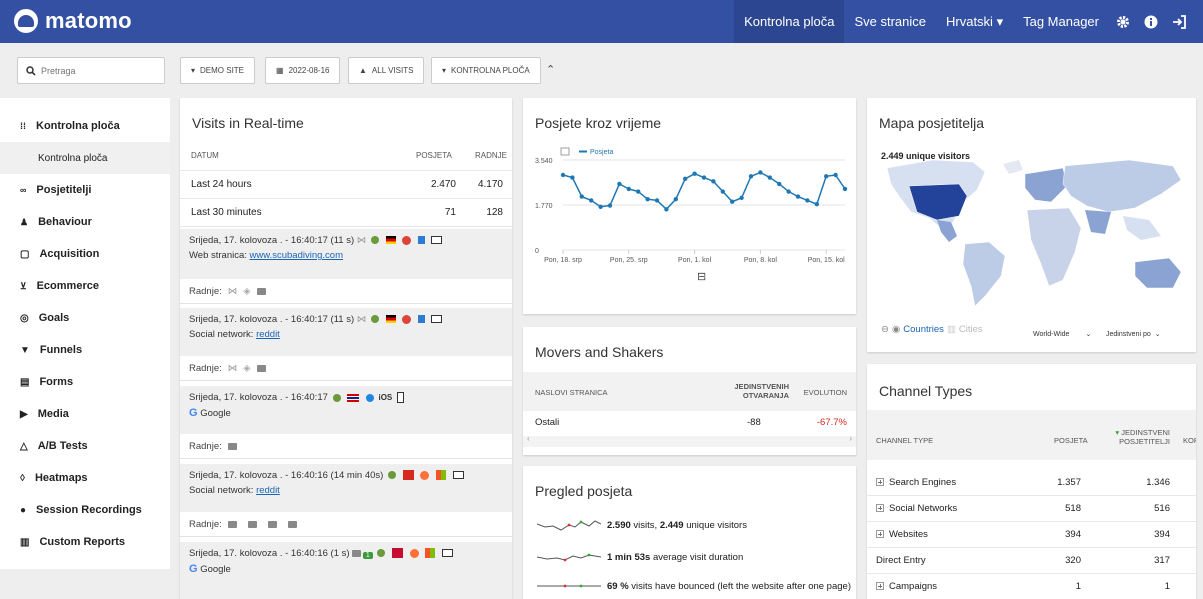 The width and height of the screenshot is (1203, 599). Describe the element at coordinates (904, 440) in the screenshot. I see `col-channel-type: CHANNEL TYPE` at that location.